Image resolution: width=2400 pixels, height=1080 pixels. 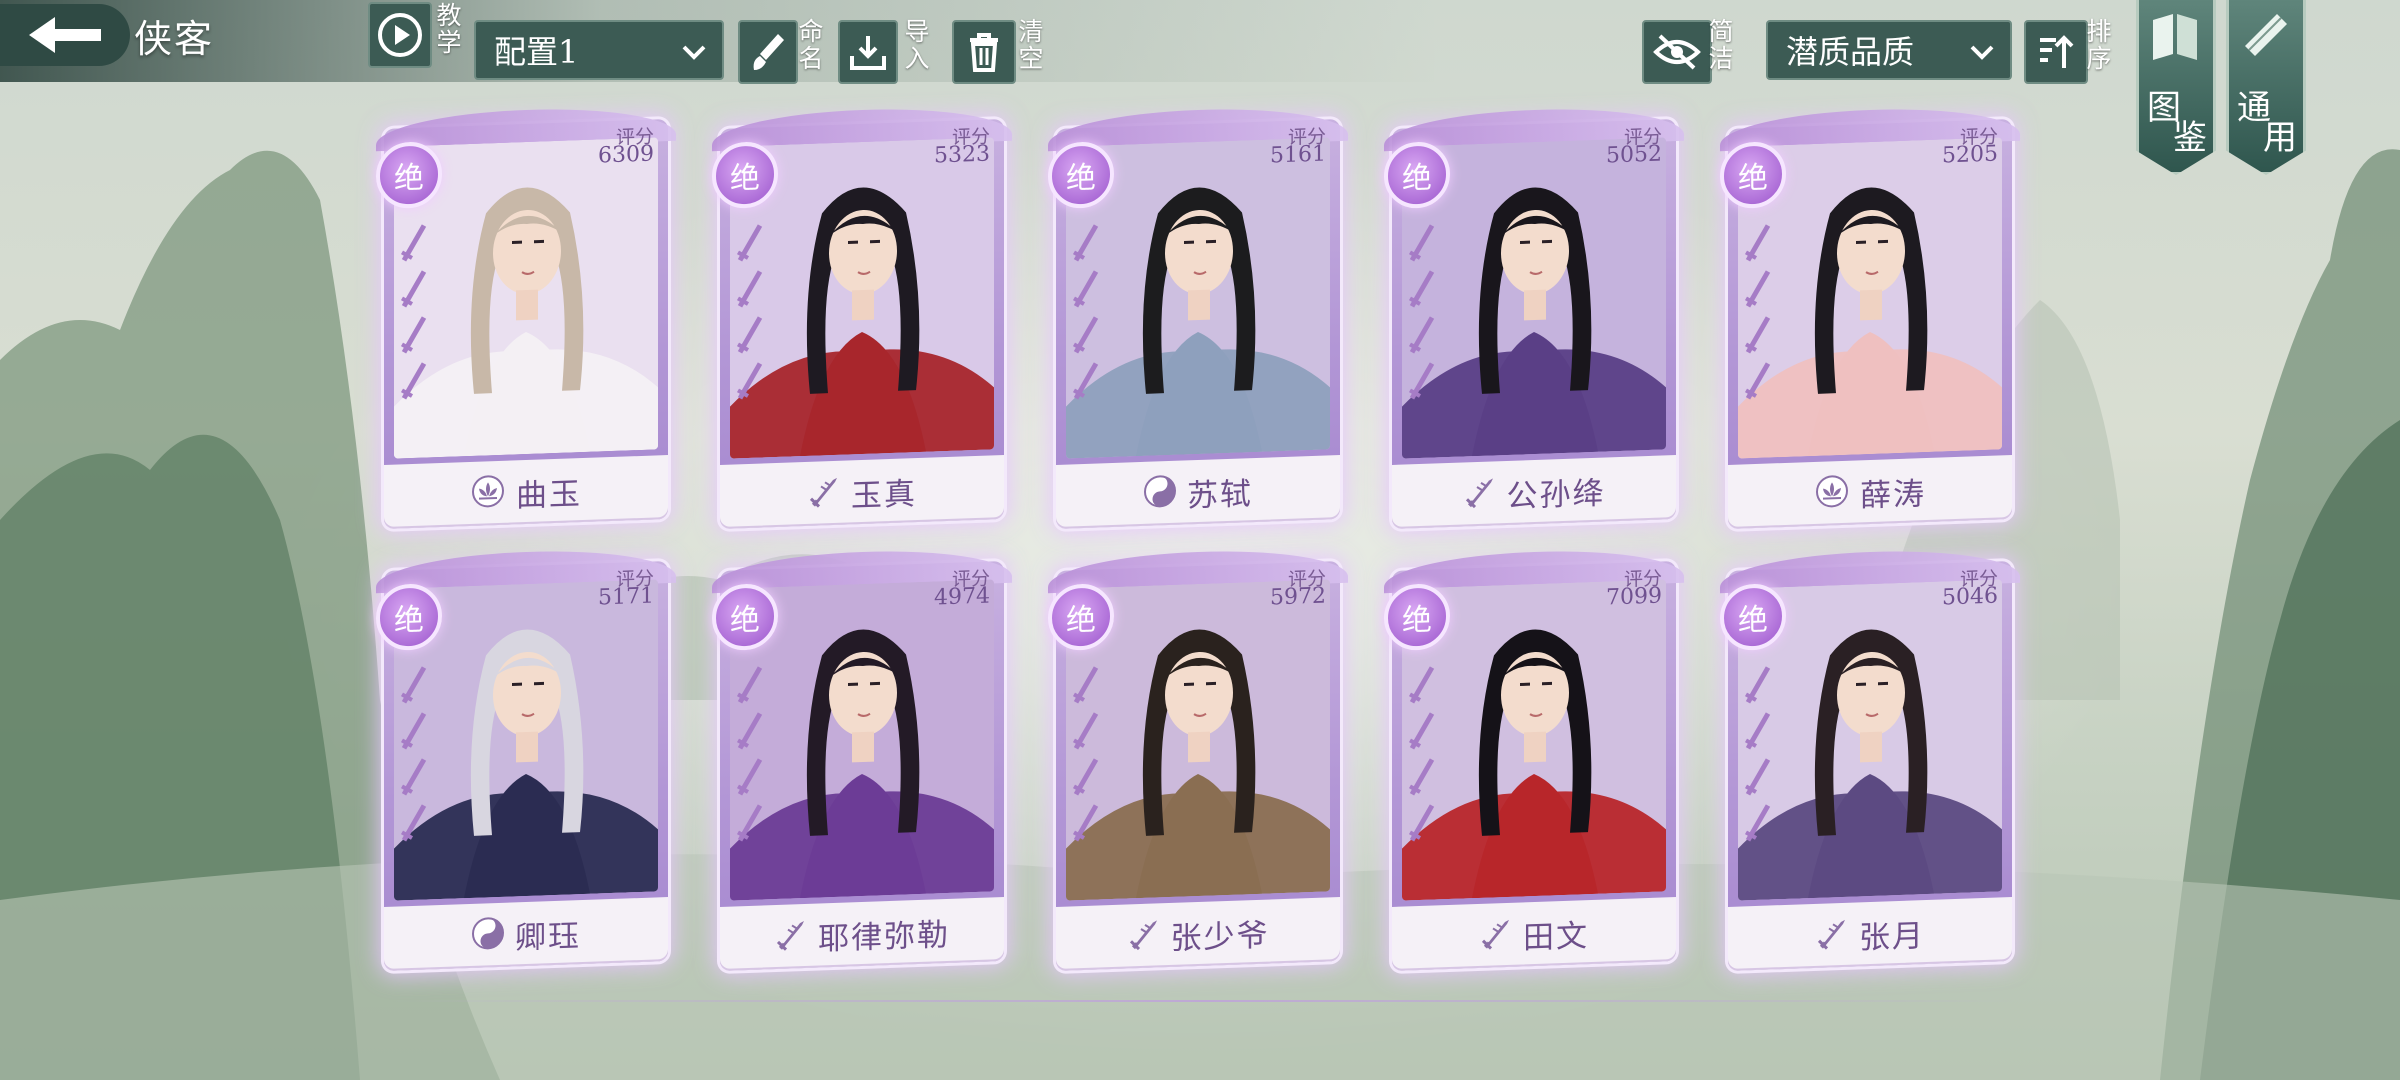 I want to click on name-plate: 公孙绛, so click(x=1534, y=492).